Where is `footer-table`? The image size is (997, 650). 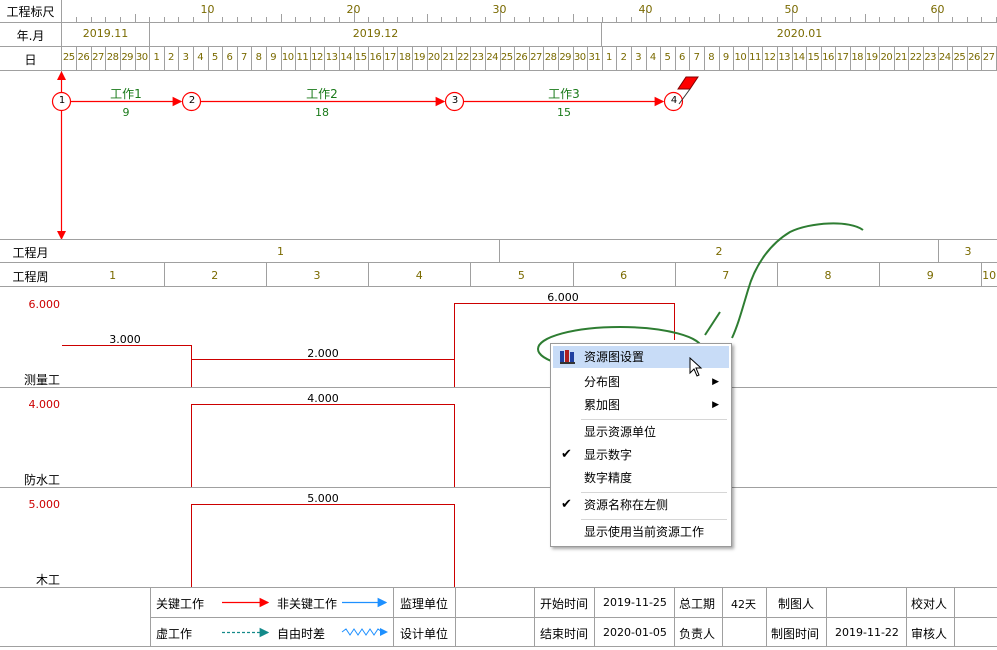 footer-table is located at coordinates (498, 617).